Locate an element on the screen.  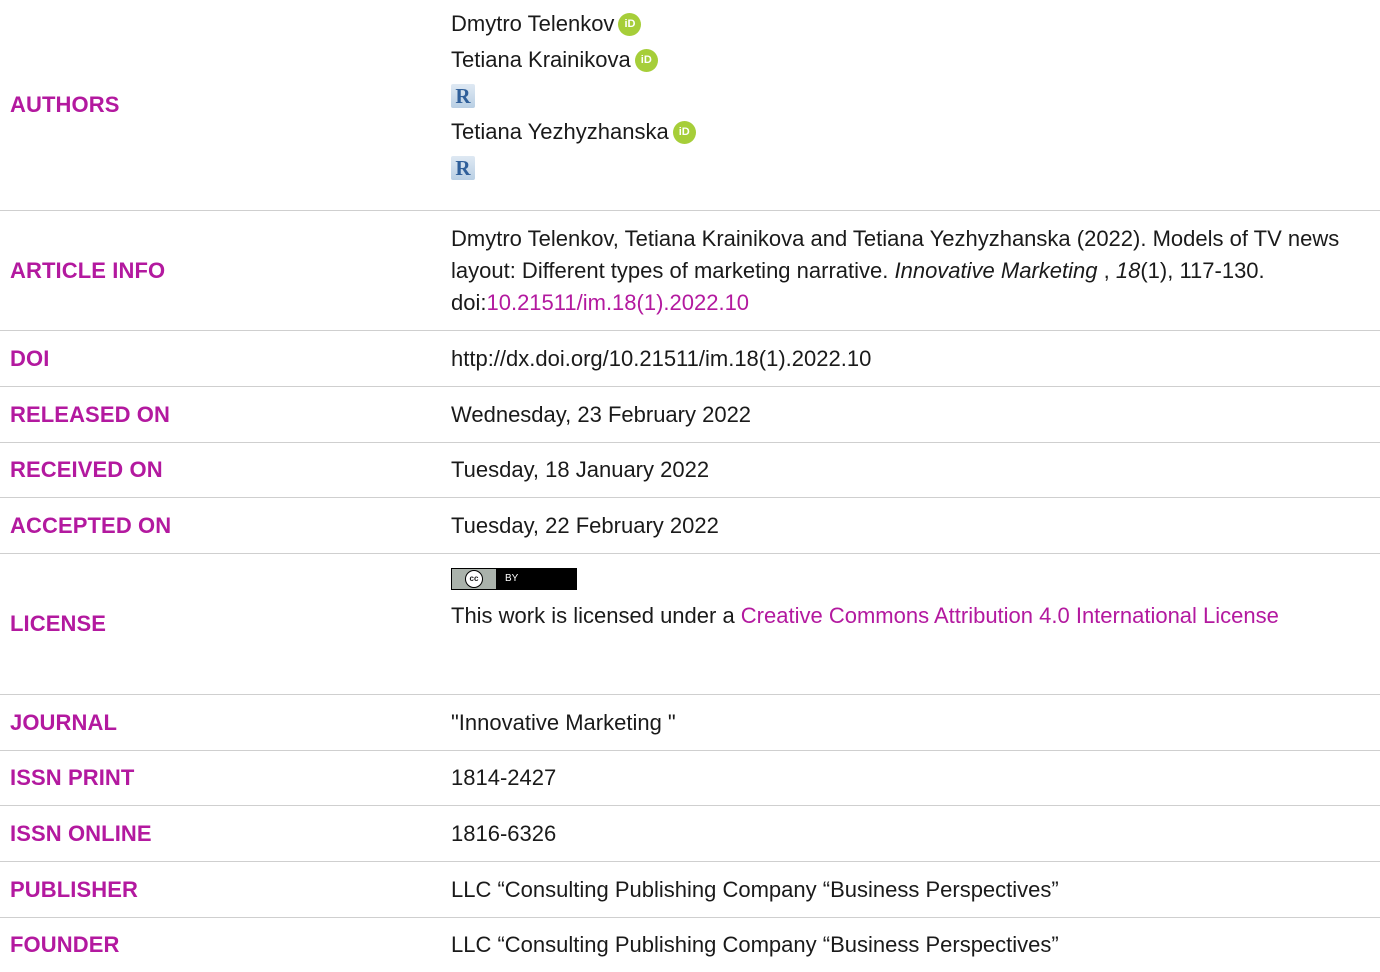
cc-circle-icon: cc is located at coordinates (474, 579).